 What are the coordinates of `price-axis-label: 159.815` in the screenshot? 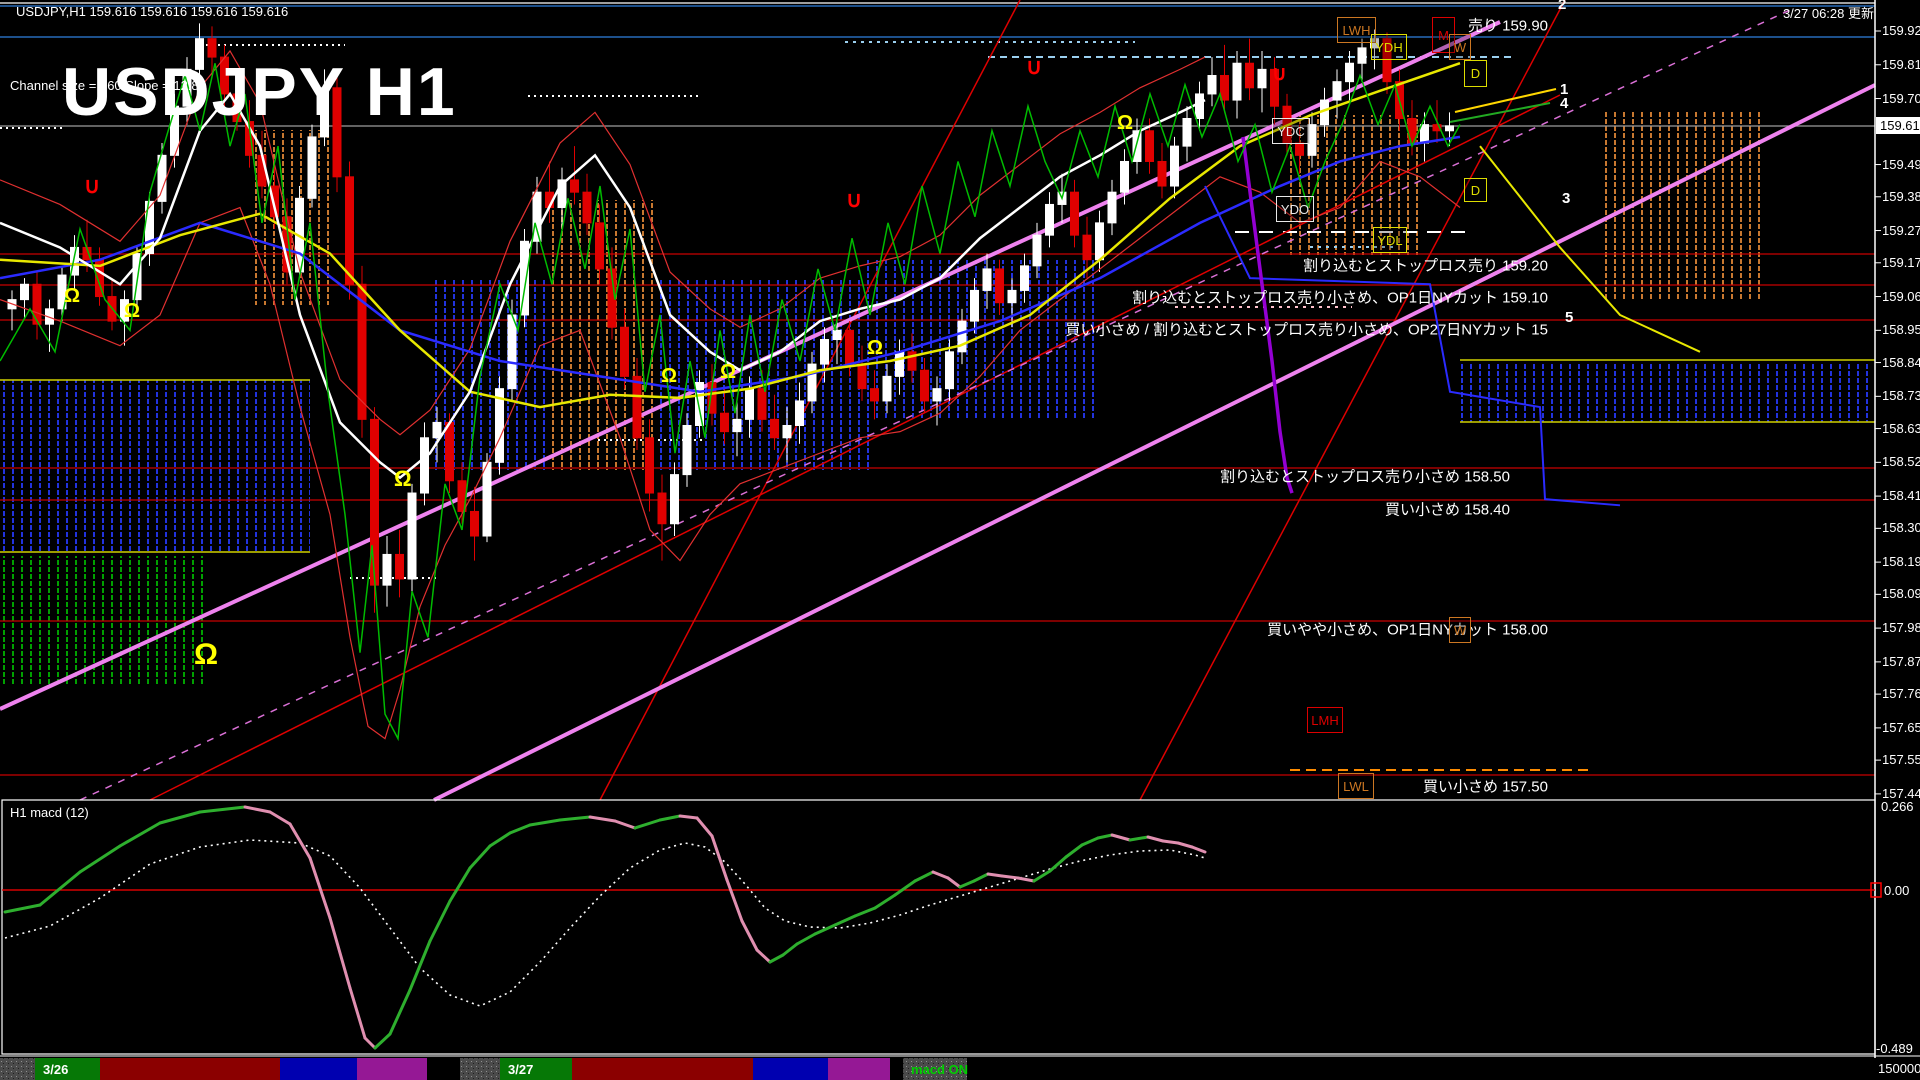 It's located at (1901, 64).